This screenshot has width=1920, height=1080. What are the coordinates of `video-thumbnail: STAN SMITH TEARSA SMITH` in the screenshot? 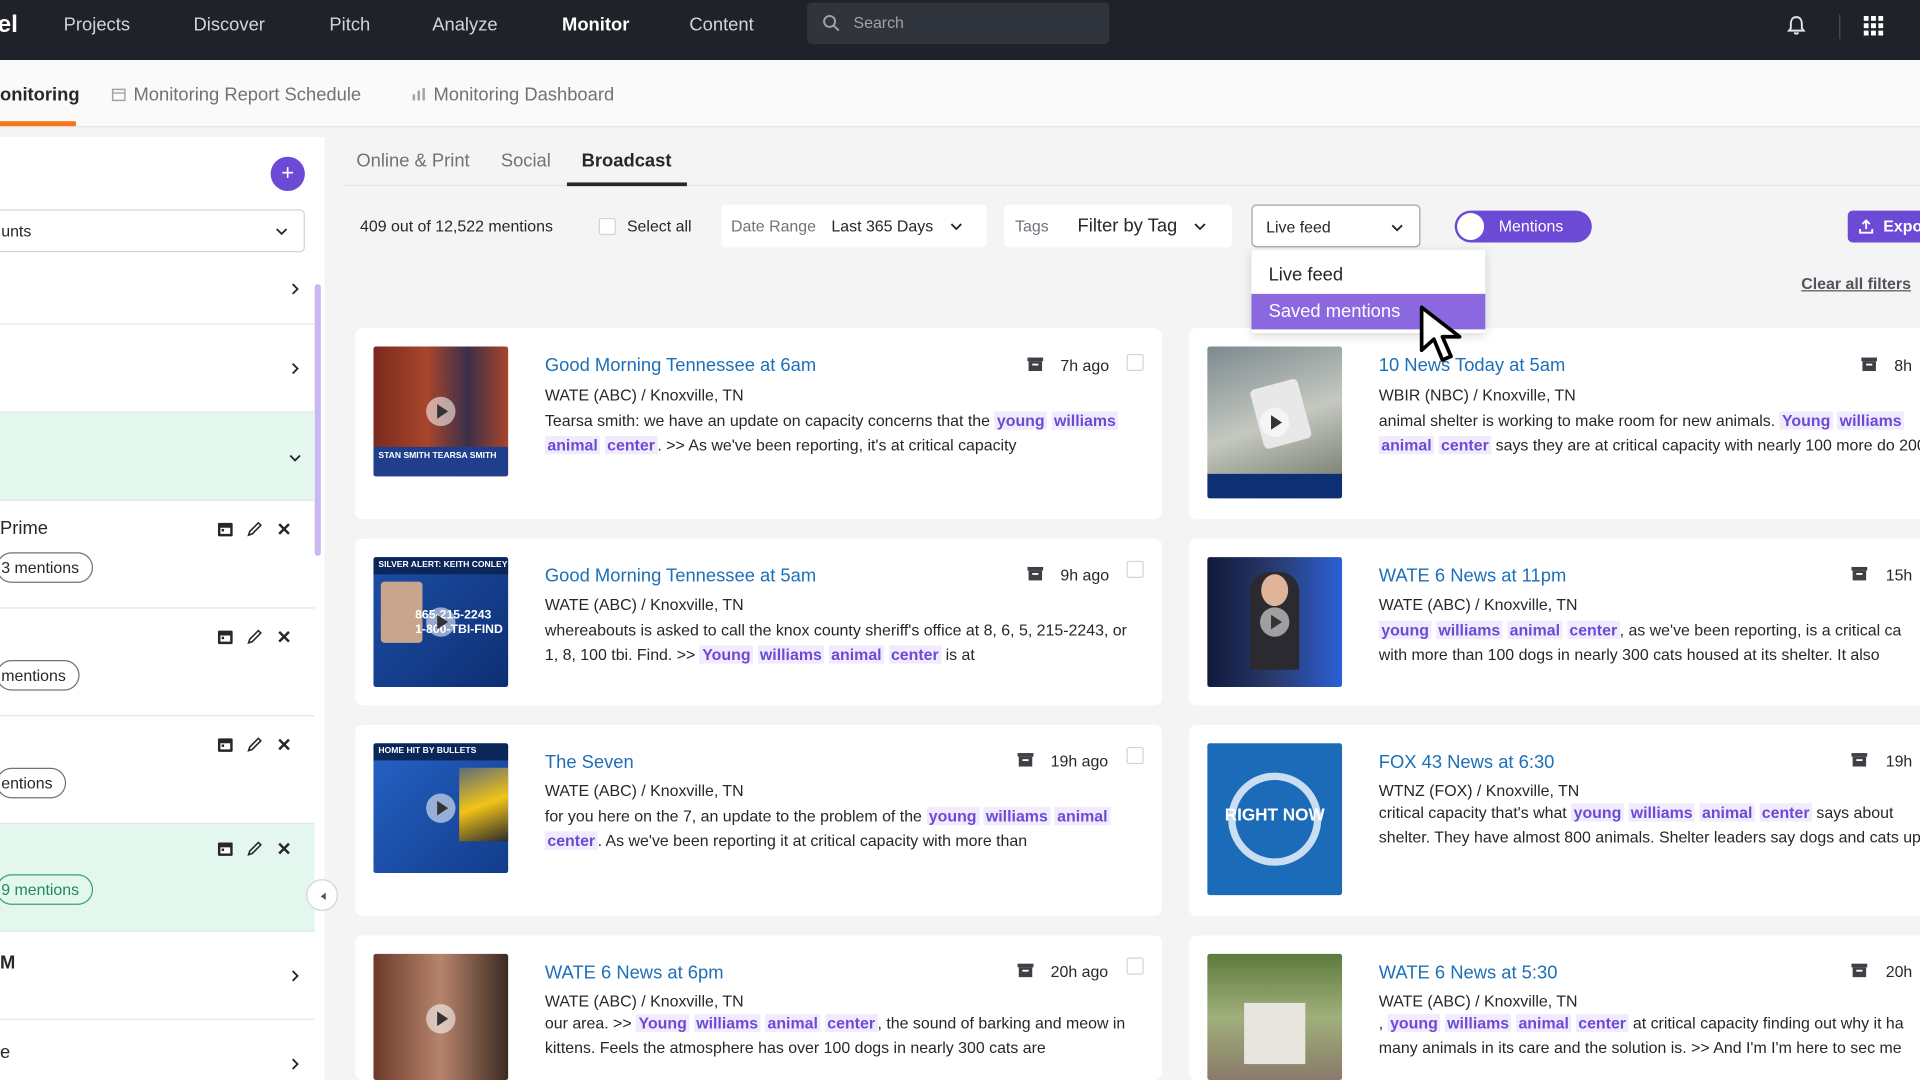 It's located at (441, 411).